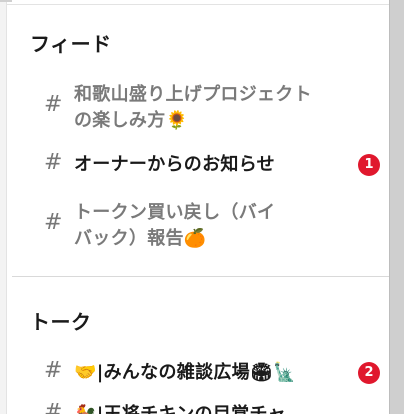  Describe the element at coordinates (175, 212) in the screenshot. I see `channel-label-line-1: トークン買い戻し（バイ` at that location.